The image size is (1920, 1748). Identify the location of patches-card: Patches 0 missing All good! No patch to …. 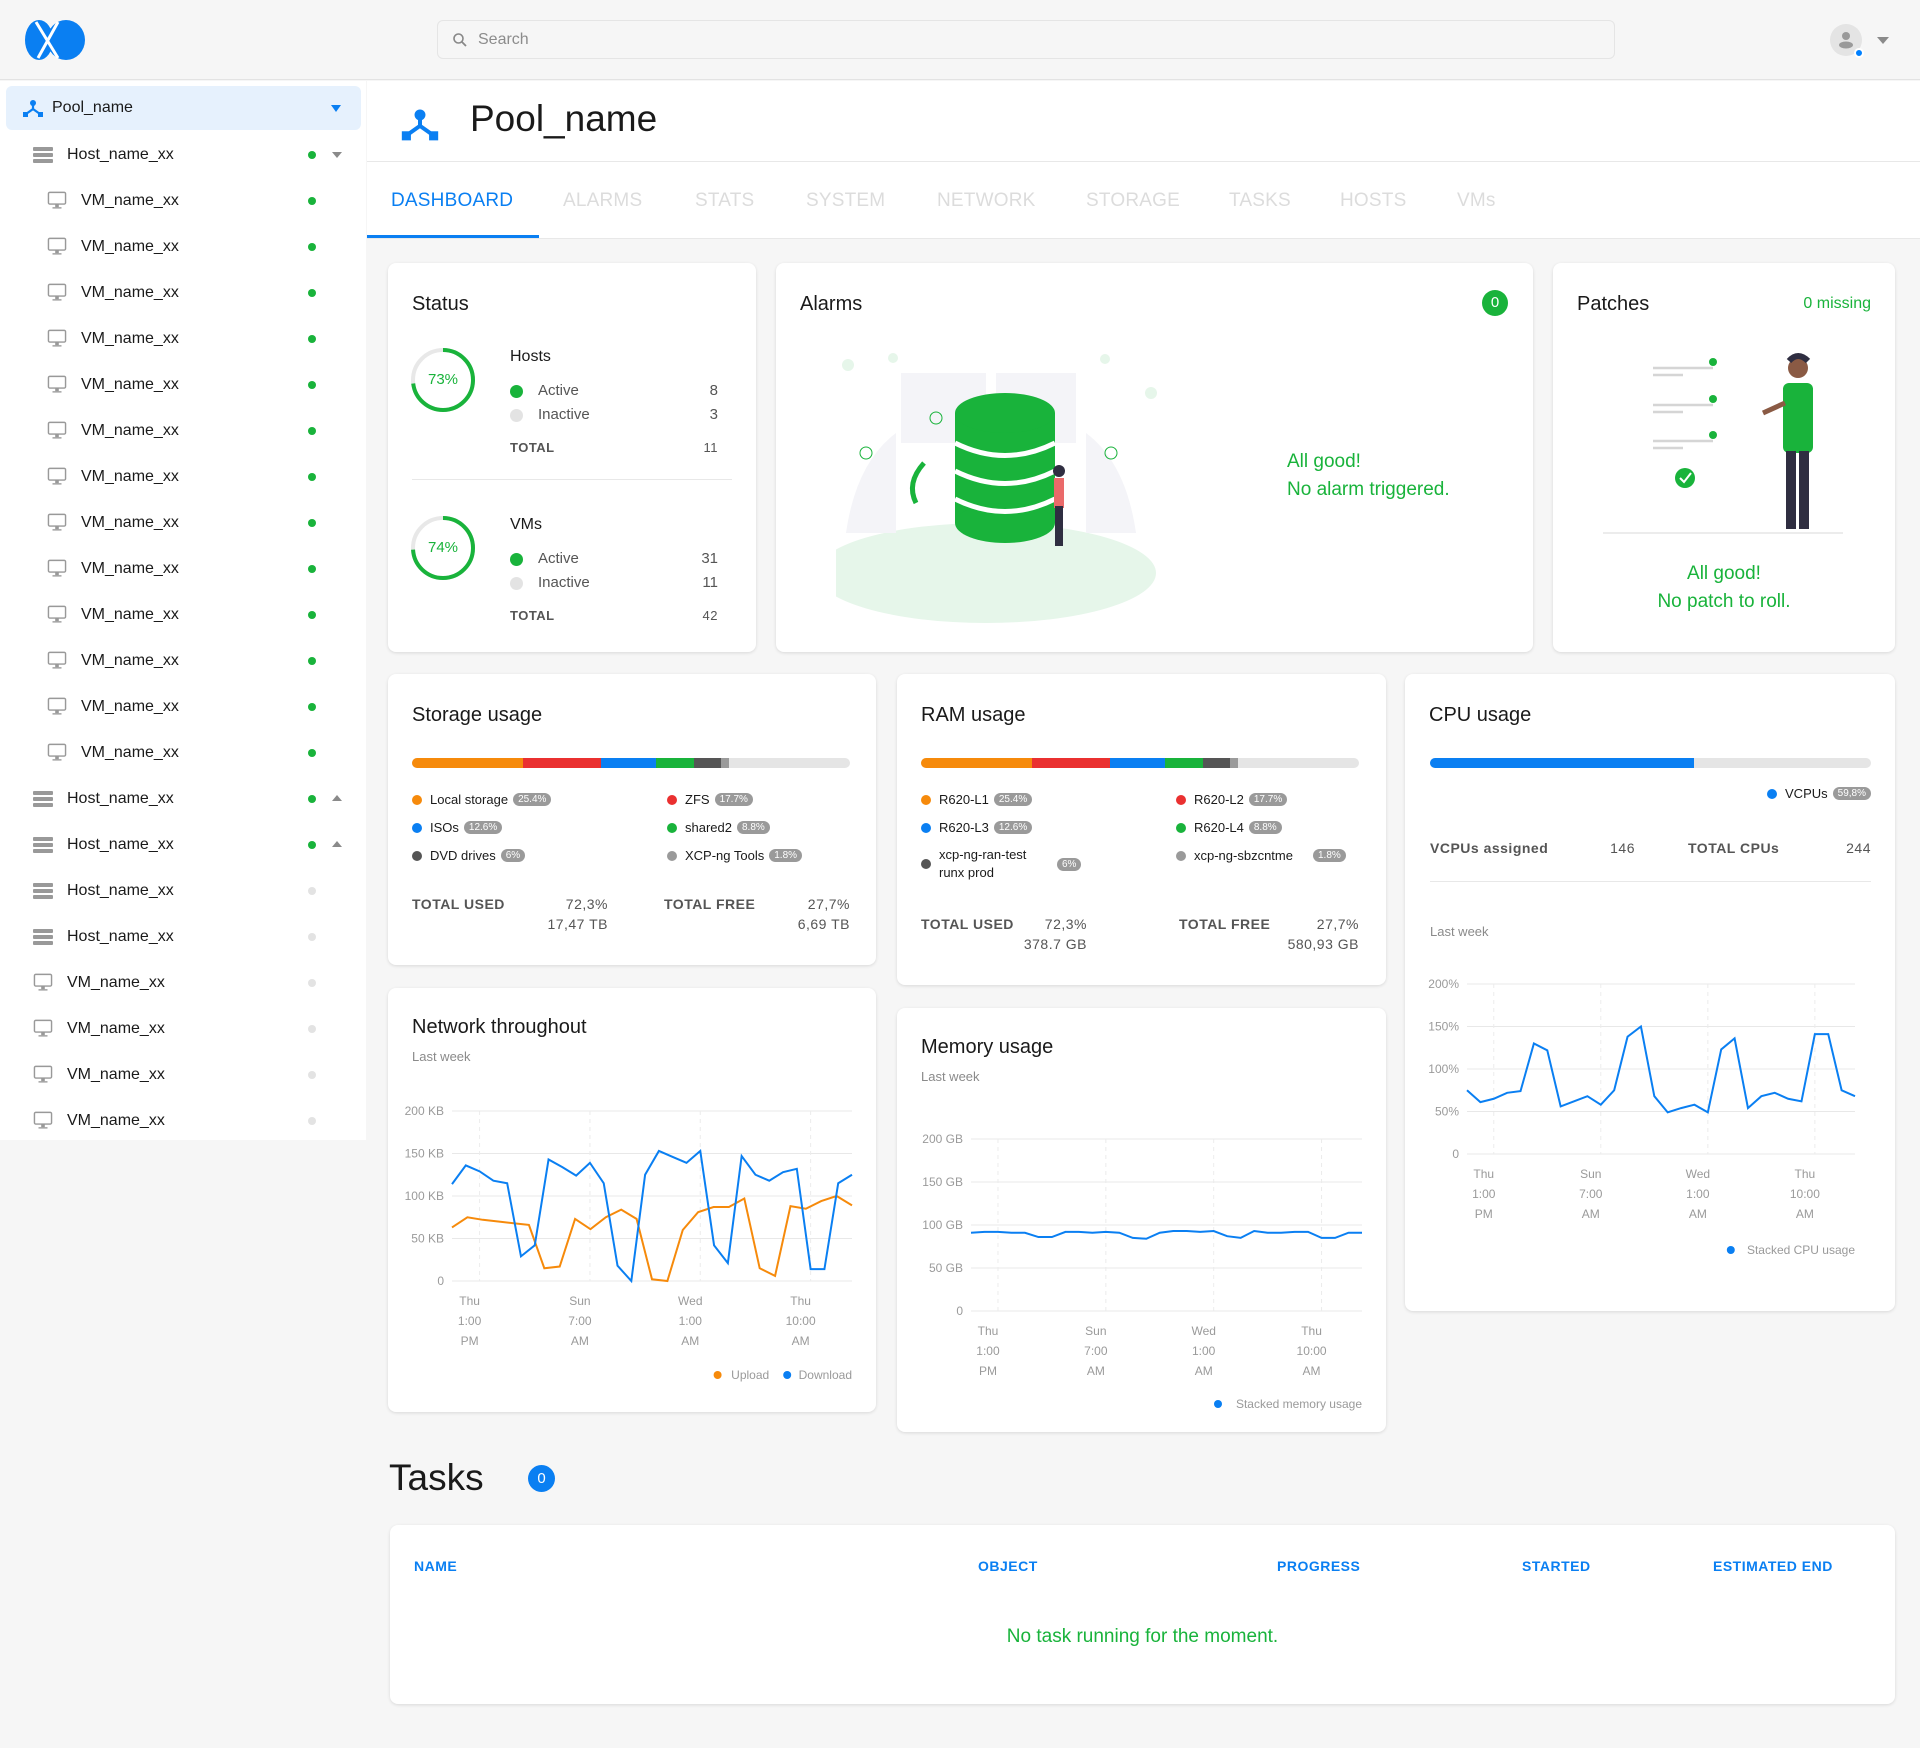
(1724, 457).